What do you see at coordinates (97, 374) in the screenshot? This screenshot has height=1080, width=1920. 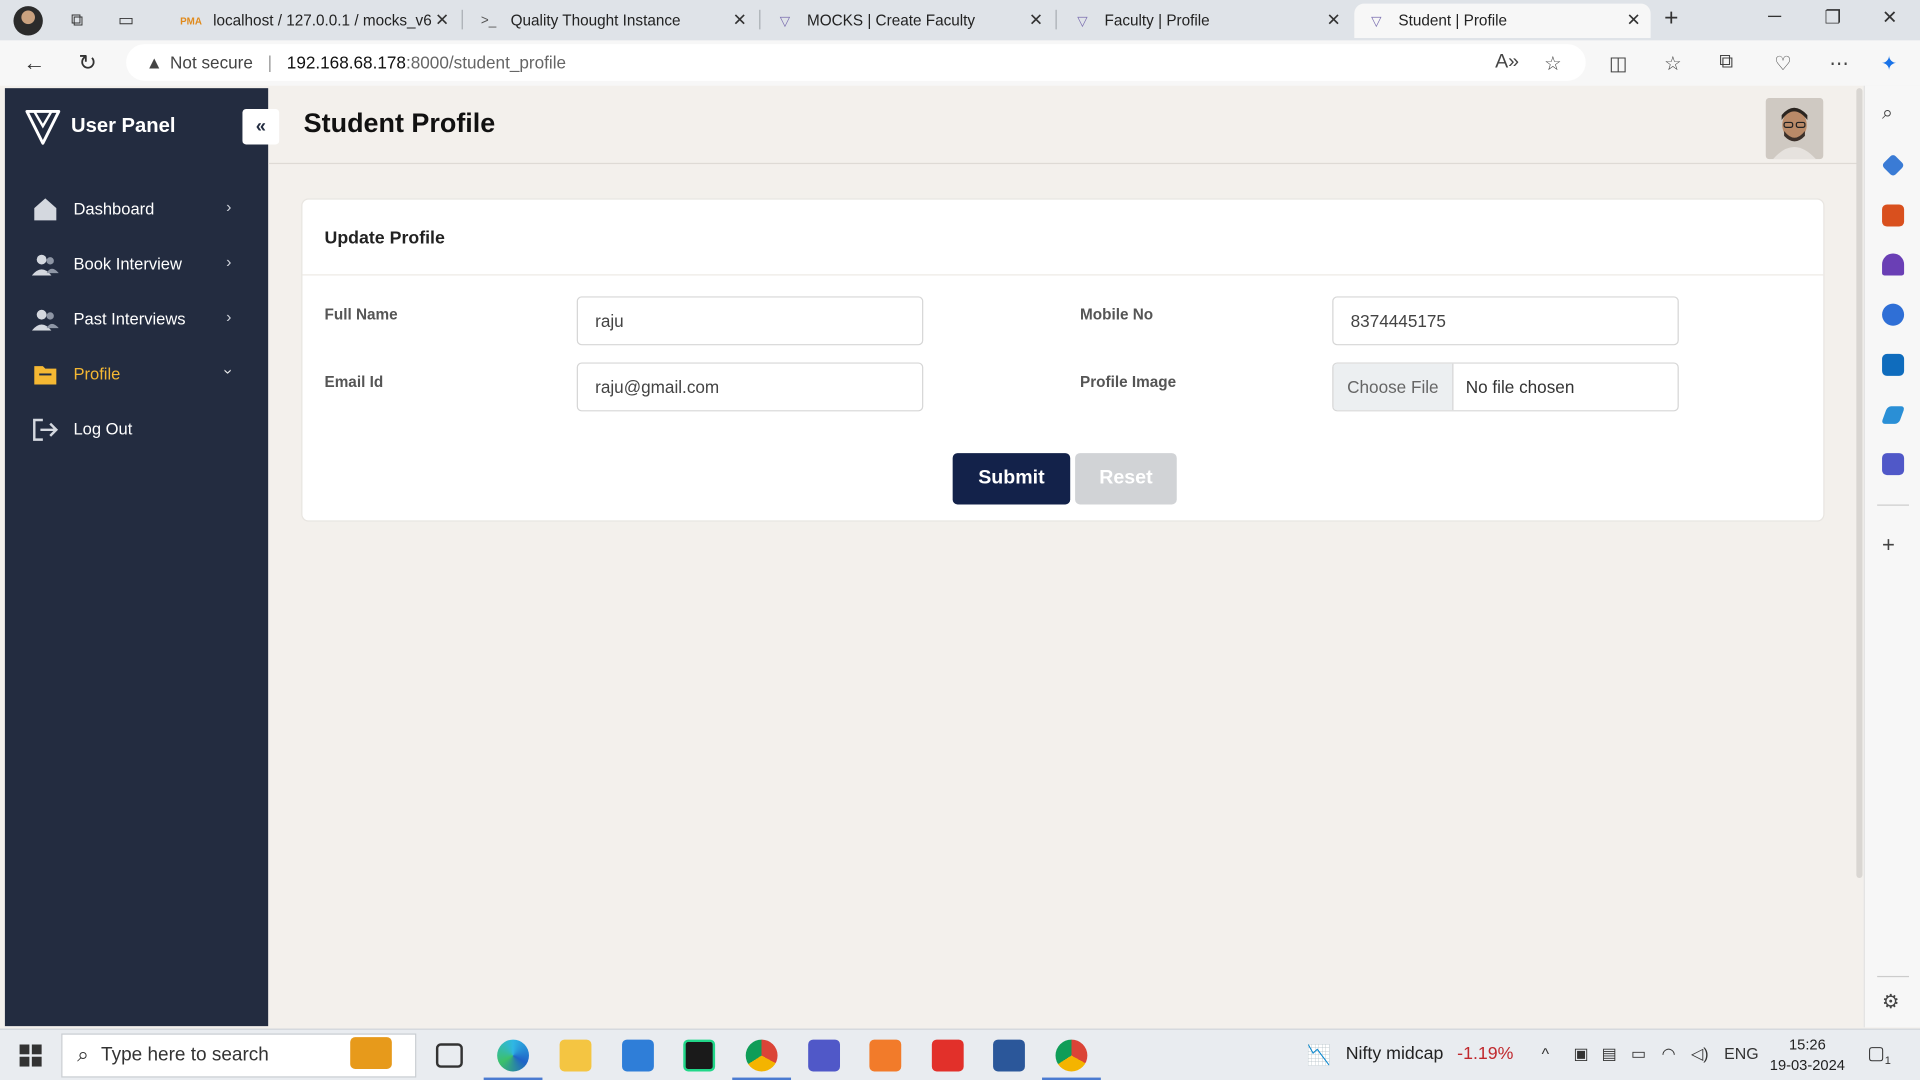 I see `sidebar-item-label: Profile` at bounding box center [97, 374].